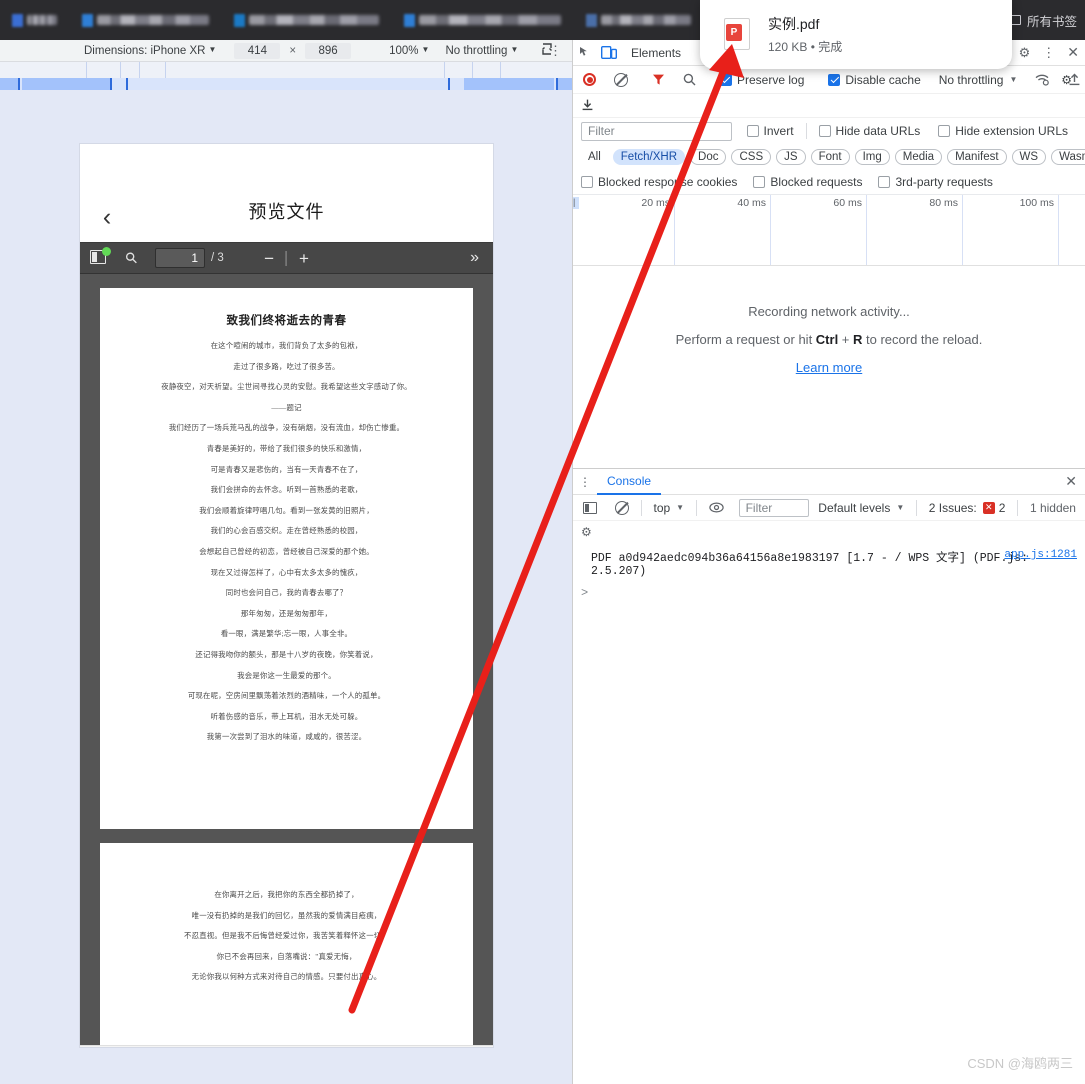 This screenshot has height=1084, width=1085. I want to click on filter-funnel-icon, so click(658, 79).